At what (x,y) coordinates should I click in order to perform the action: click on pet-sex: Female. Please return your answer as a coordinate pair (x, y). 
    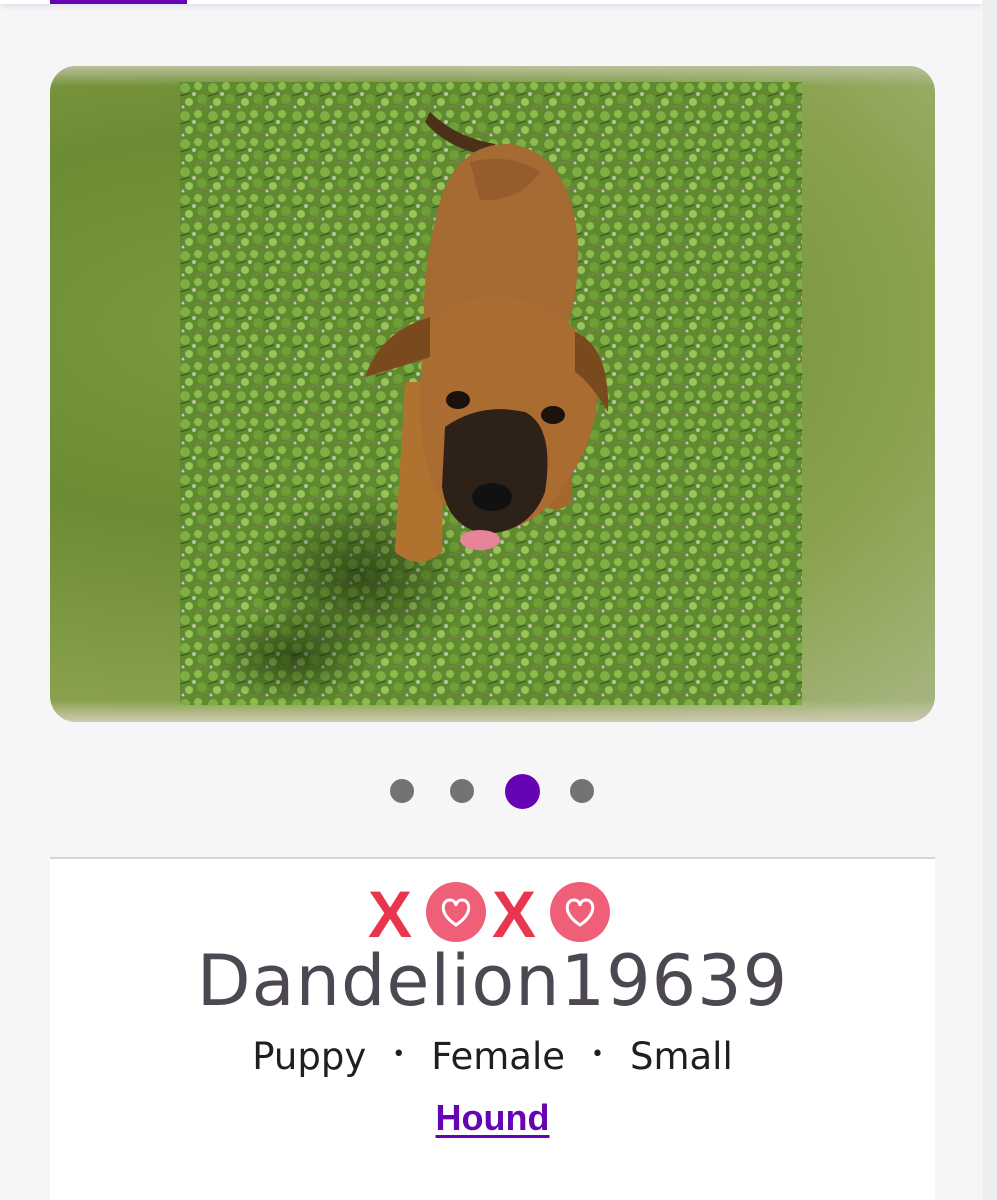
    Looking at the image, I should click on (498, 1056).